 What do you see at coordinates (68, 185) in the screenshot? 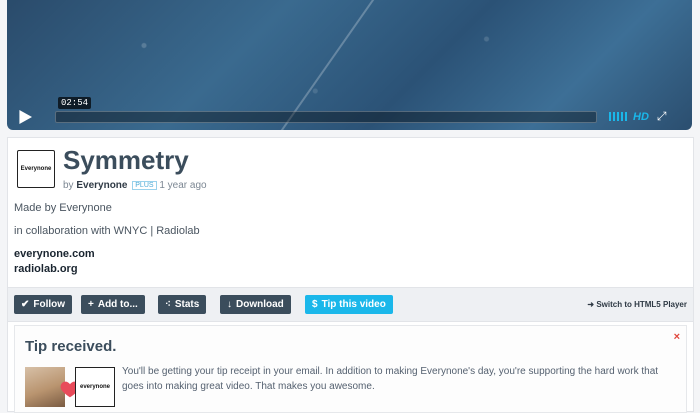
I see `by-prefix: by` at bounding box center [68, 185].